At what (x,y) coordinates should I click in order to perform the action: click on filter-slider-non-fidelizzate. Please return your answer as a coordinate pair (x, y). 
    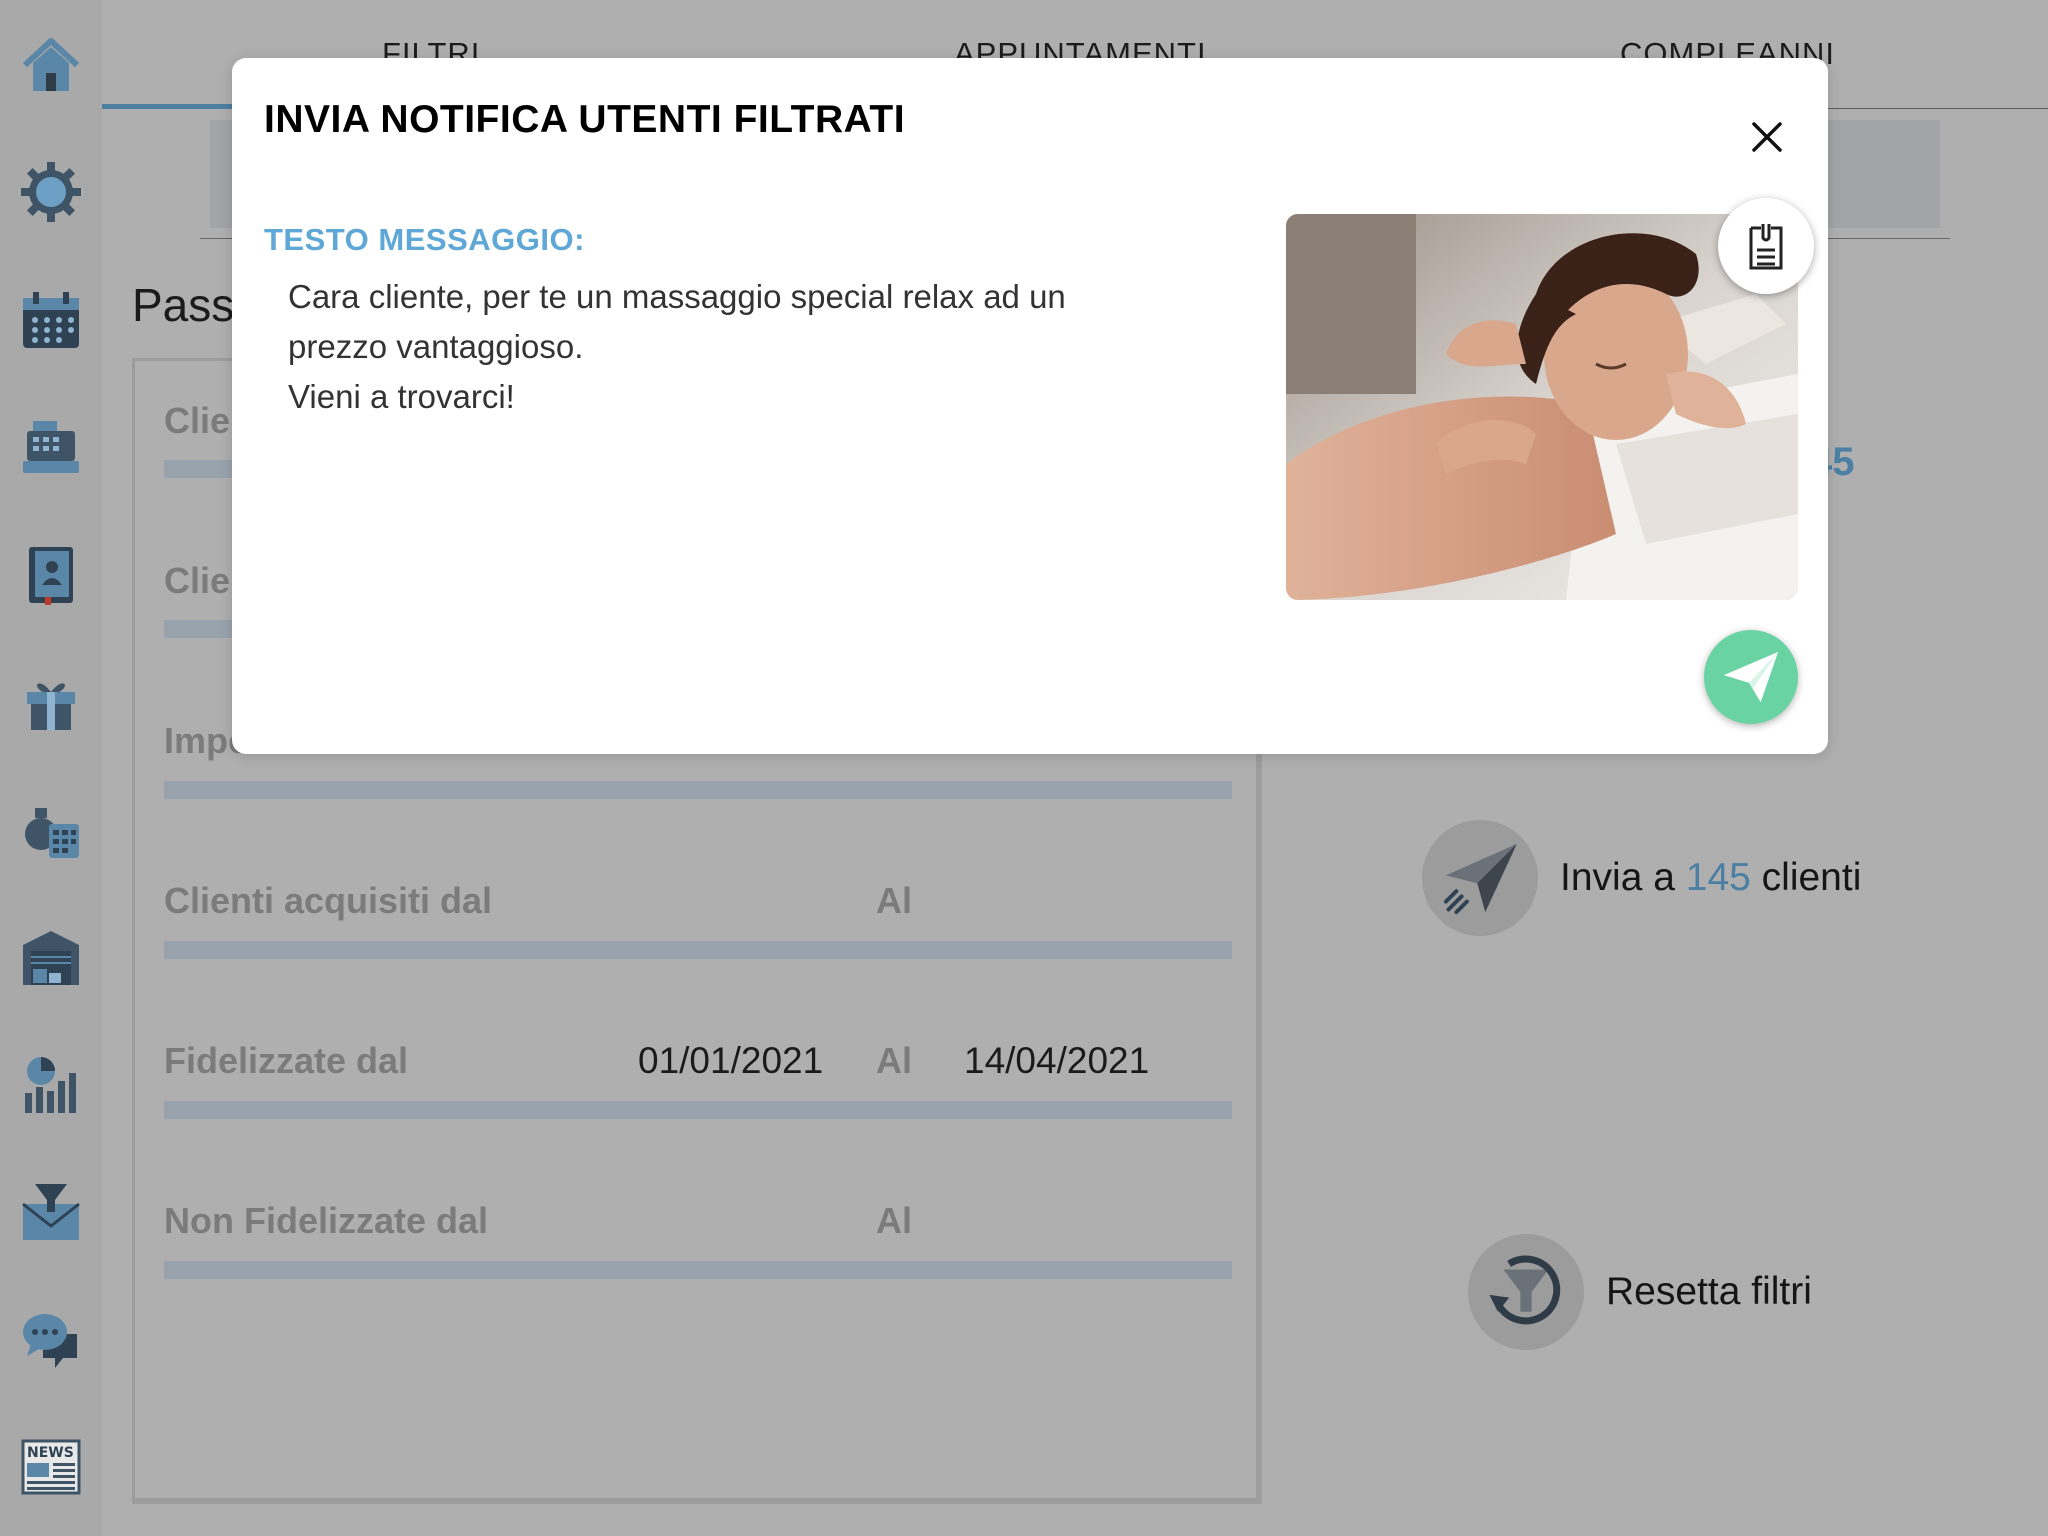
    Looking at the image, I should click on (698, 1270).